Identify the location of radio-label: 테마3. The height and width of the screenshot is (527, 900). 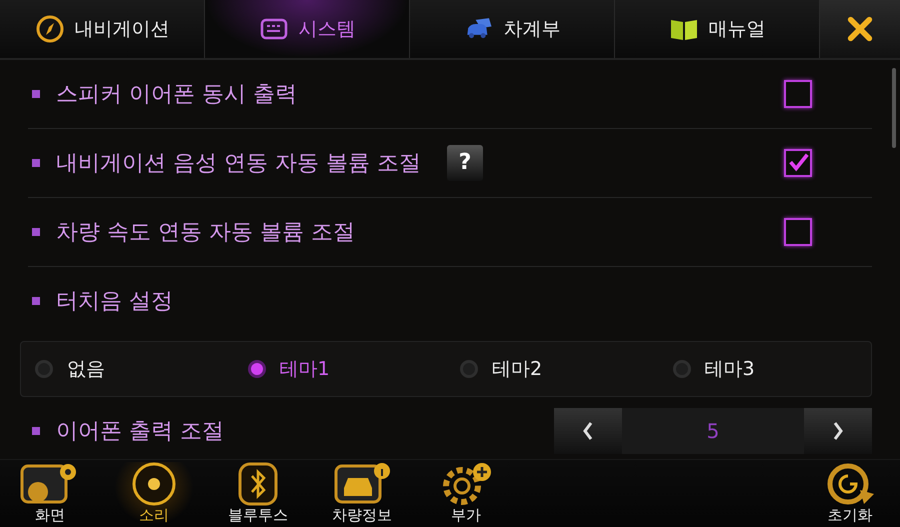
(729, 369).